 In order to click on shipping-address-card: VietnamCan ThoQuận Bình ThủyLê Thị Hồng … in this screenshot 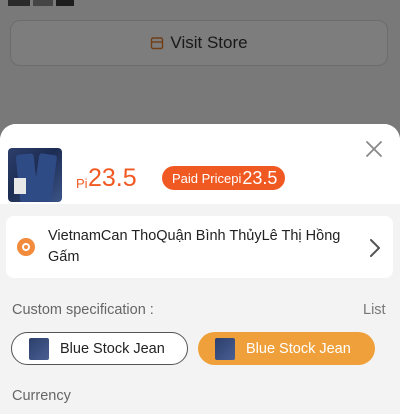, I will do `click(199, 247)`.